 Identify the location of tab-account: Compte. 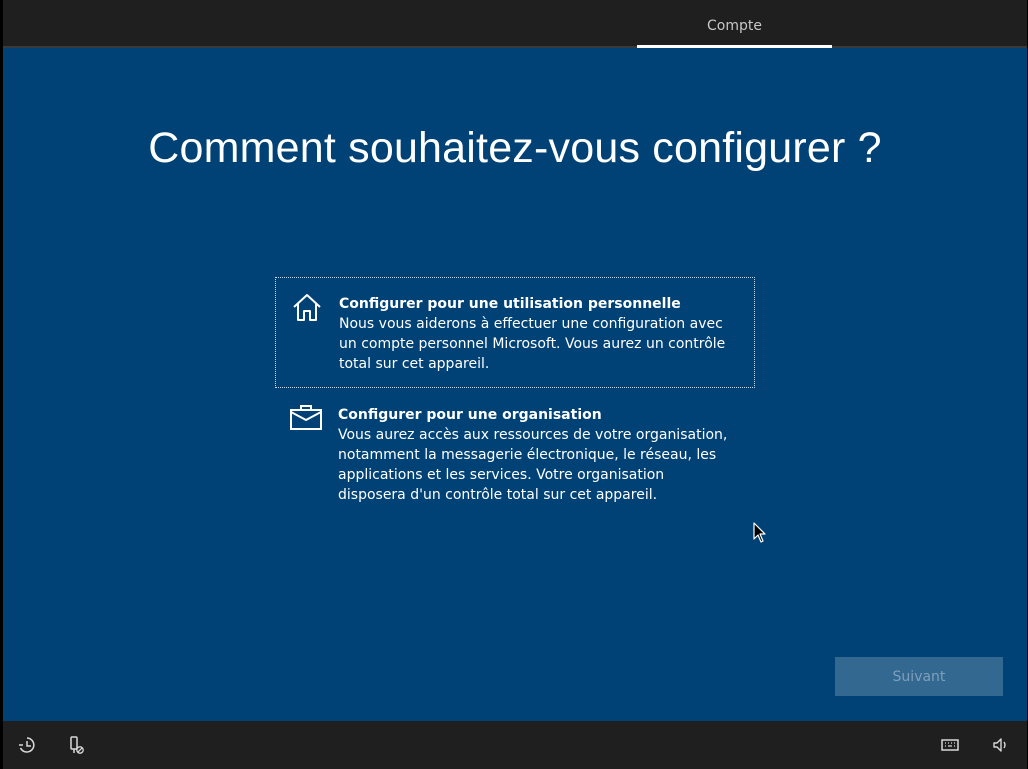
(734, 26).